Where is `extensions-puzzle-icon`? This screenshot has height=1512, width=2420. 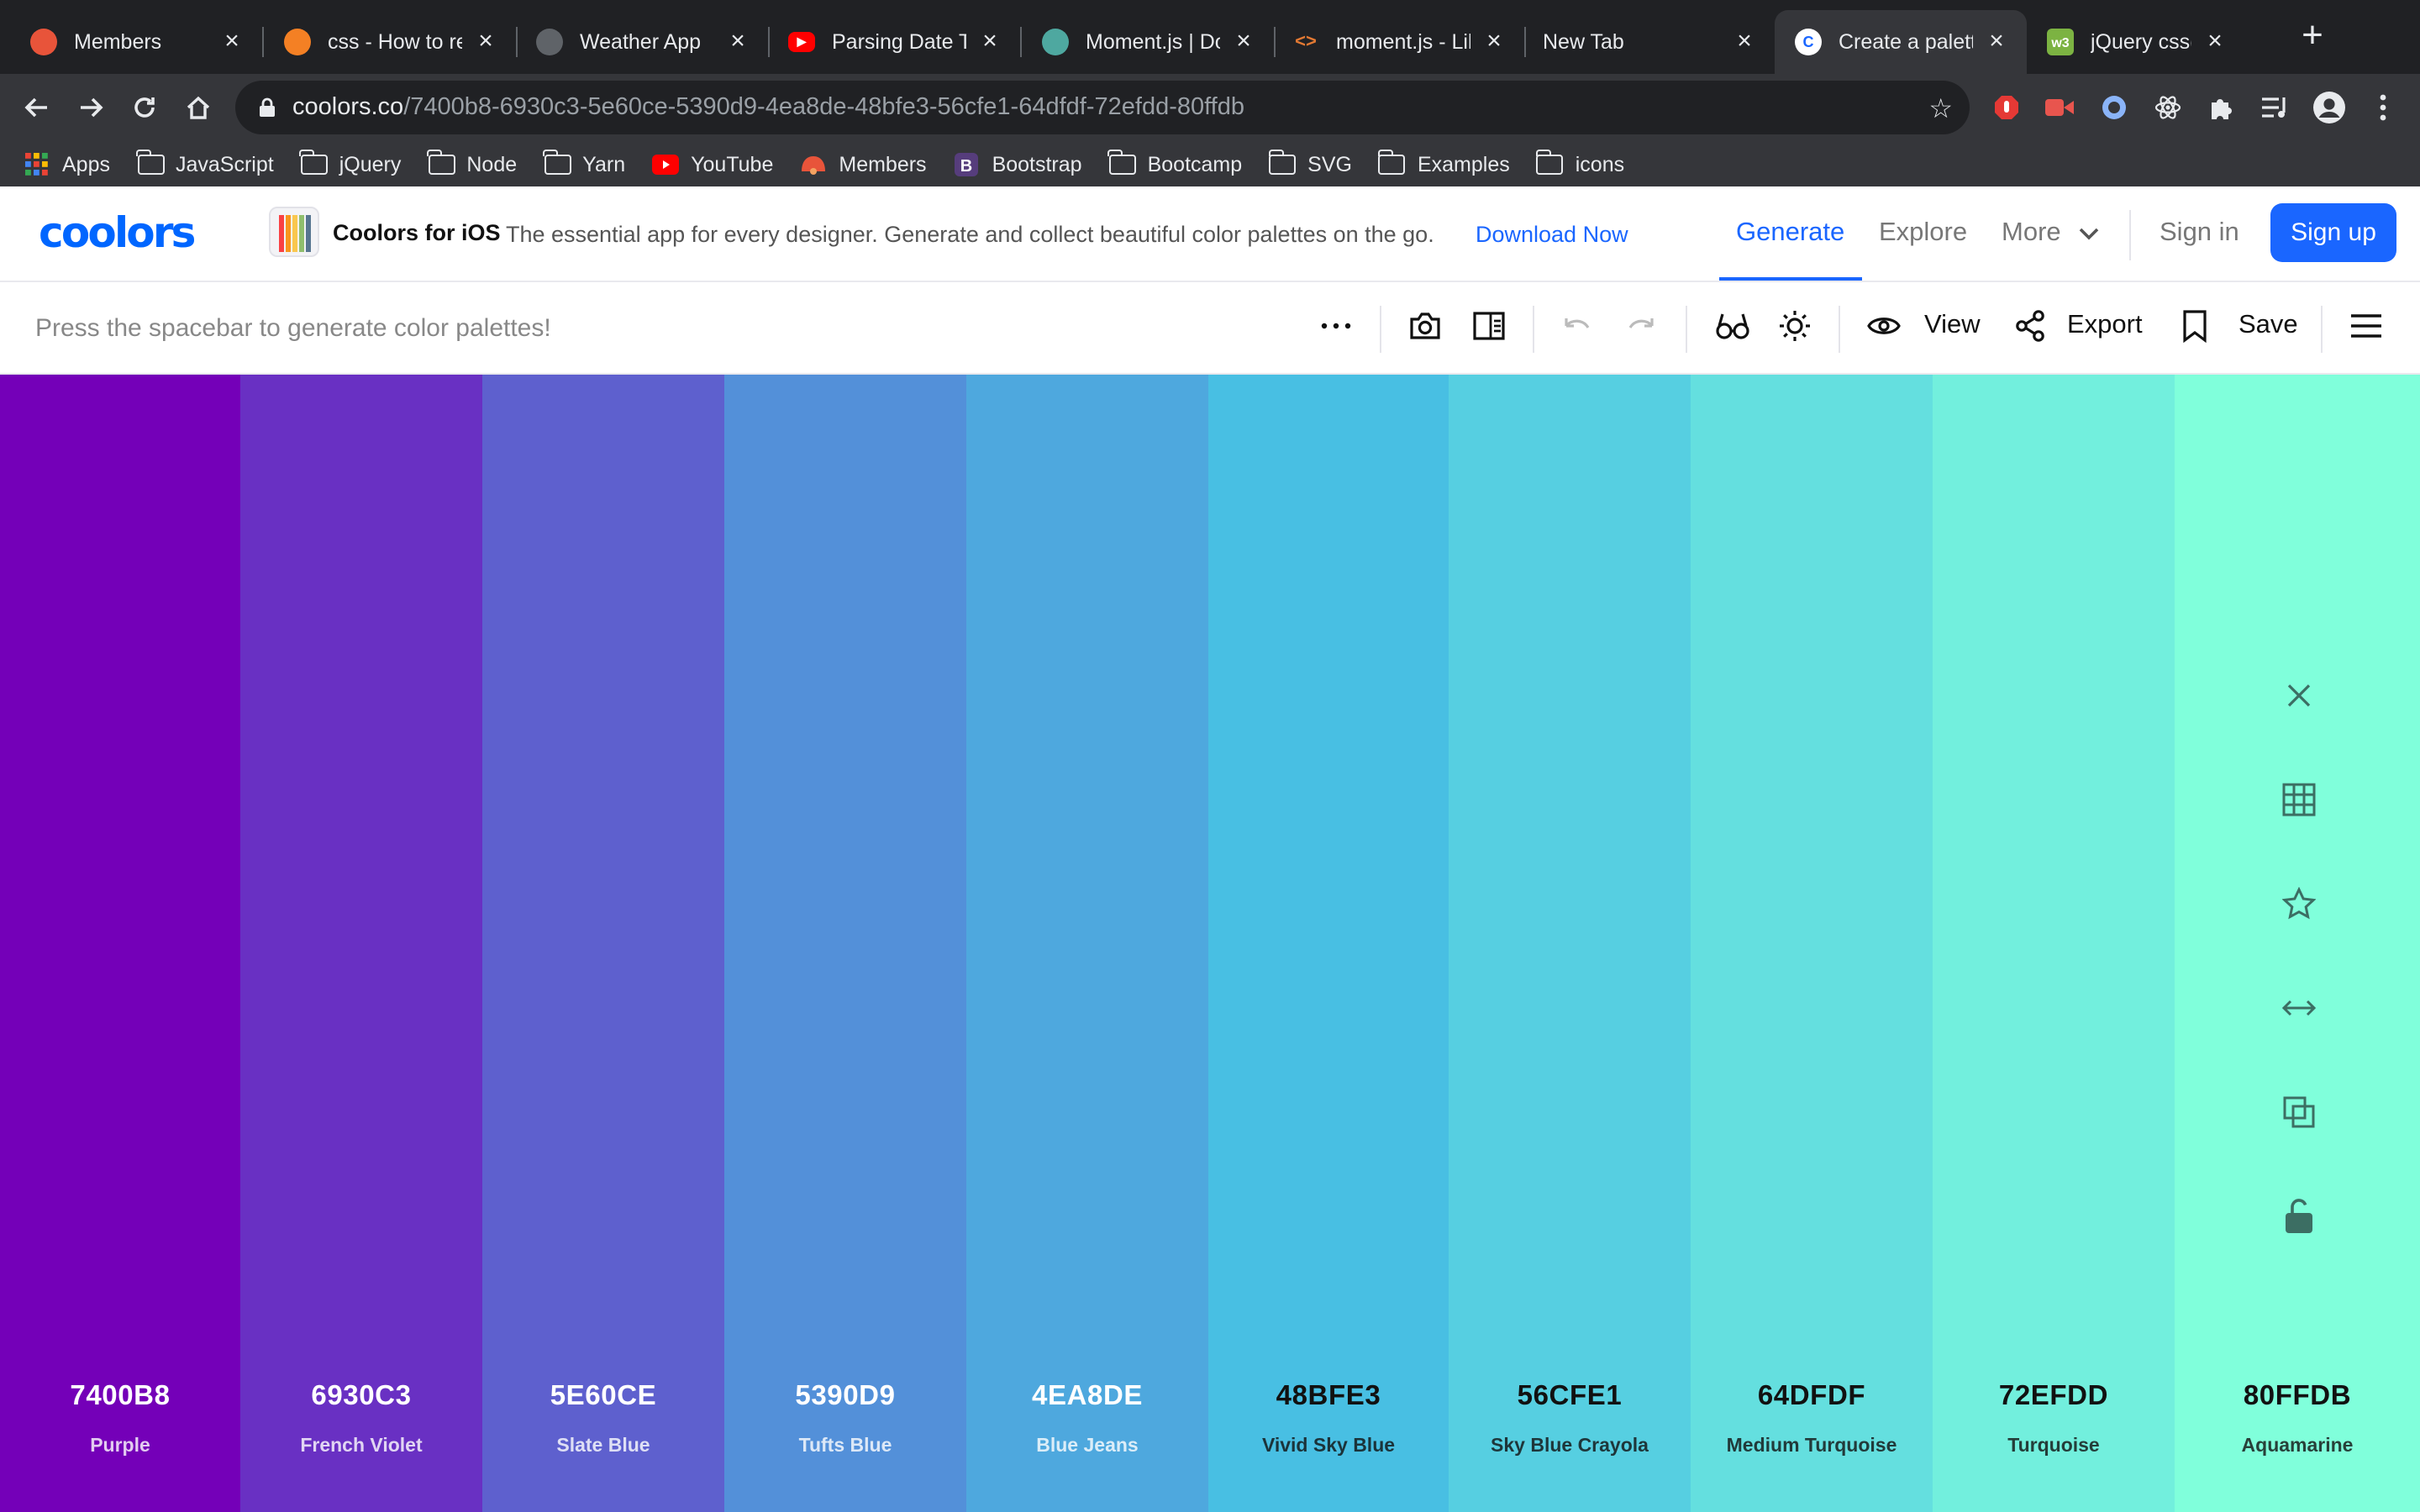
extensions-puzzle-icon is located at coordinates (2221, 107).